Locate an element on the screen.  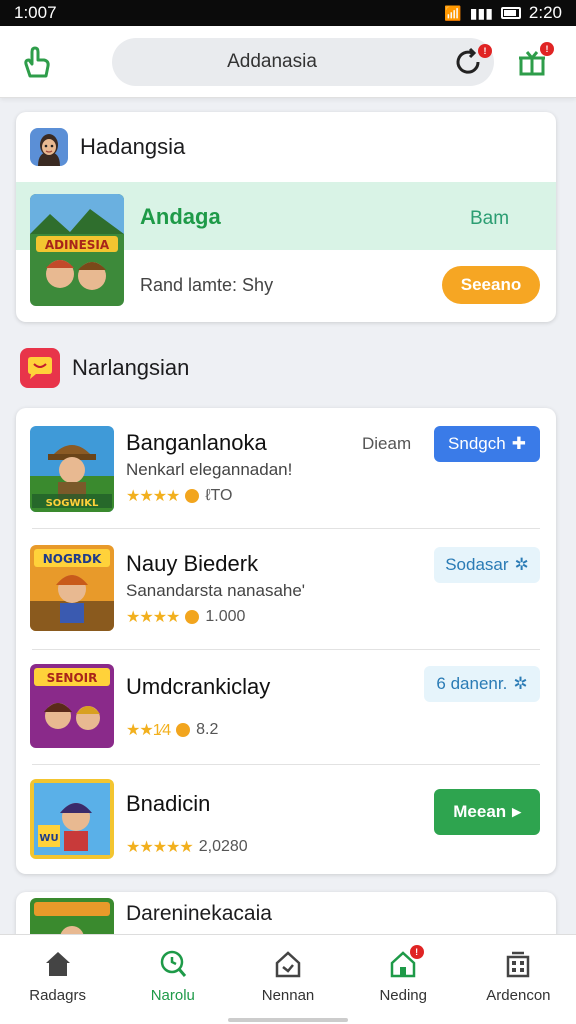
nav-item-neding: ! Neding is located at coordinates (403, 979).